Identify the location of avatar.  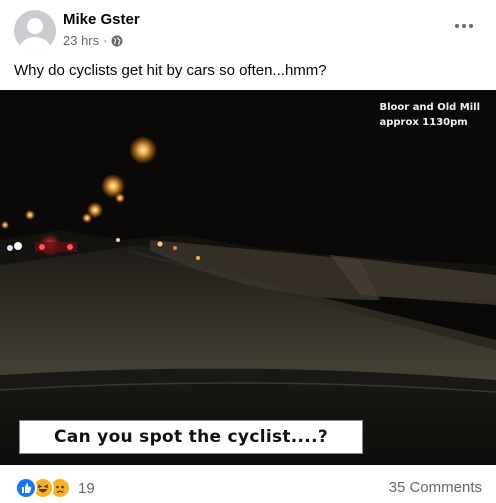
(35, 31).